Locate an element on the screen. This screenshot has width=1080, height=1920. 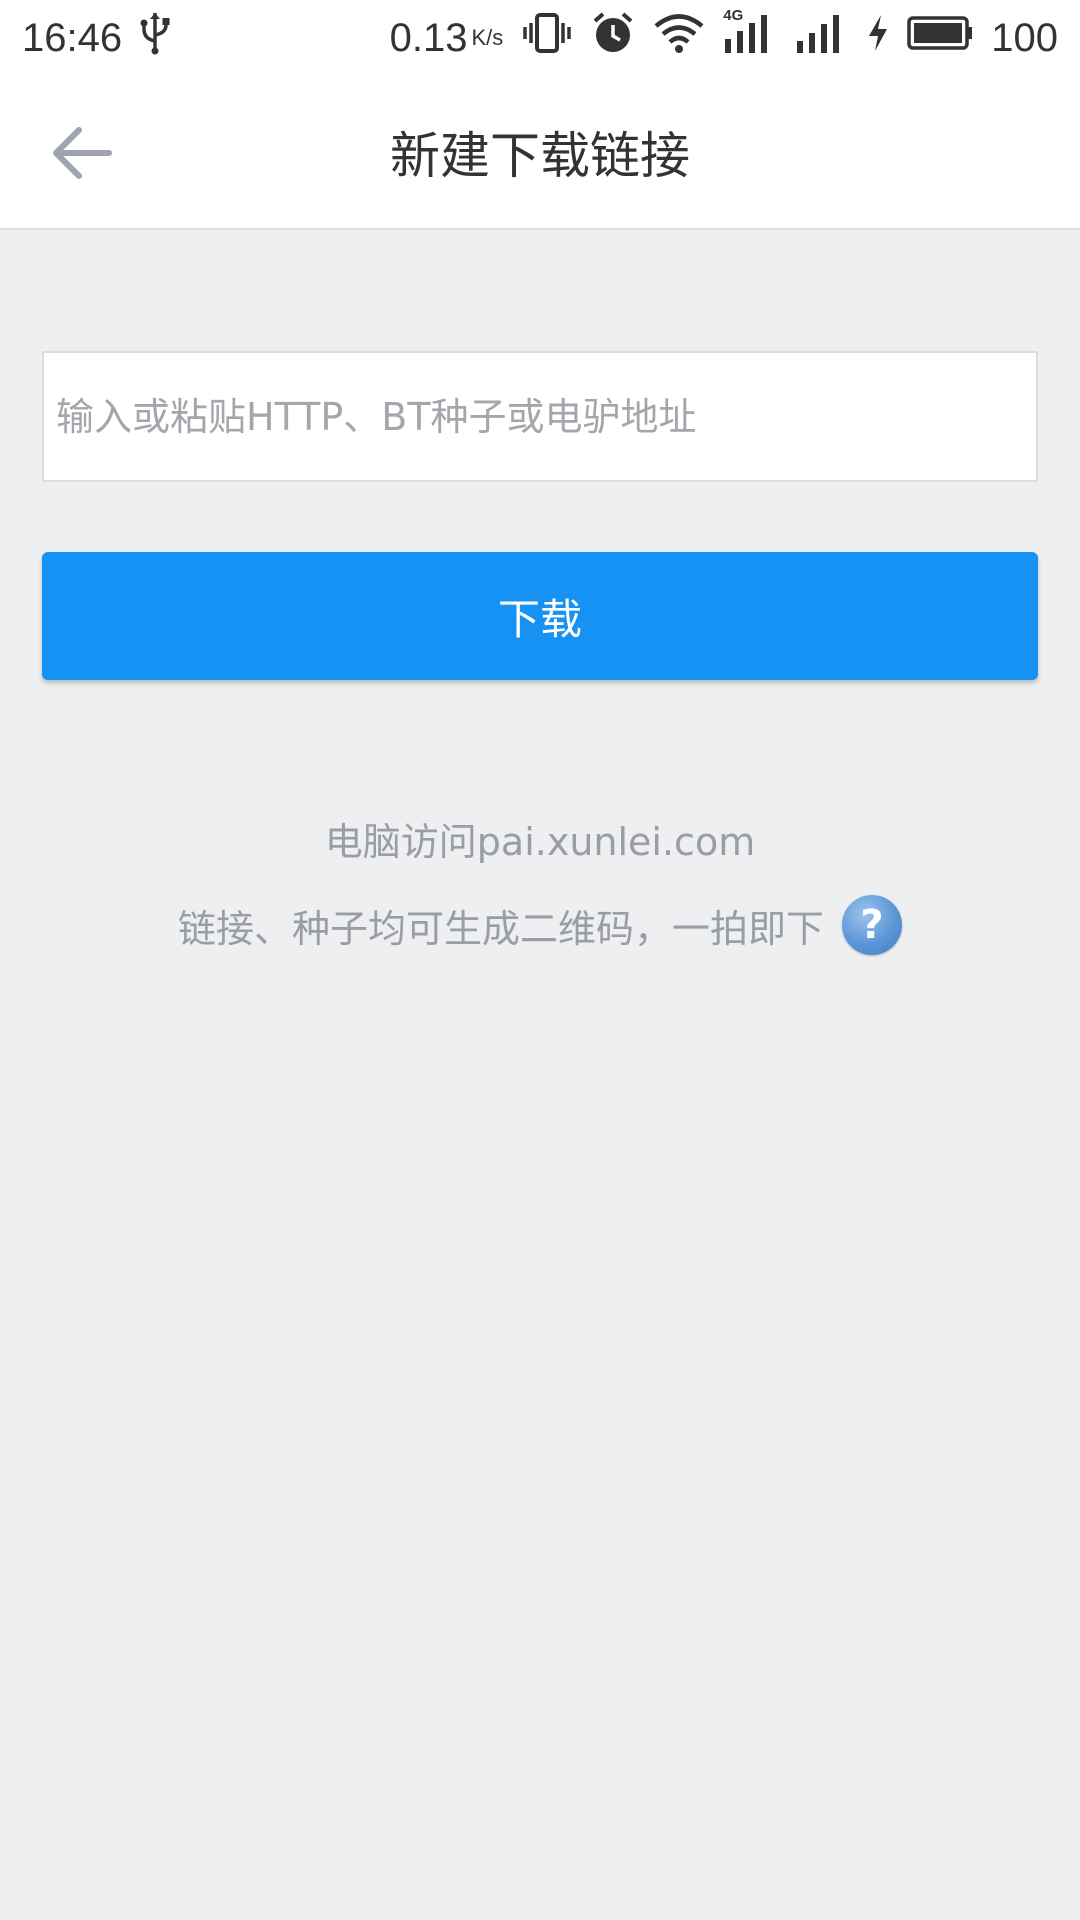
back-button is located at coordinates (82, 153).